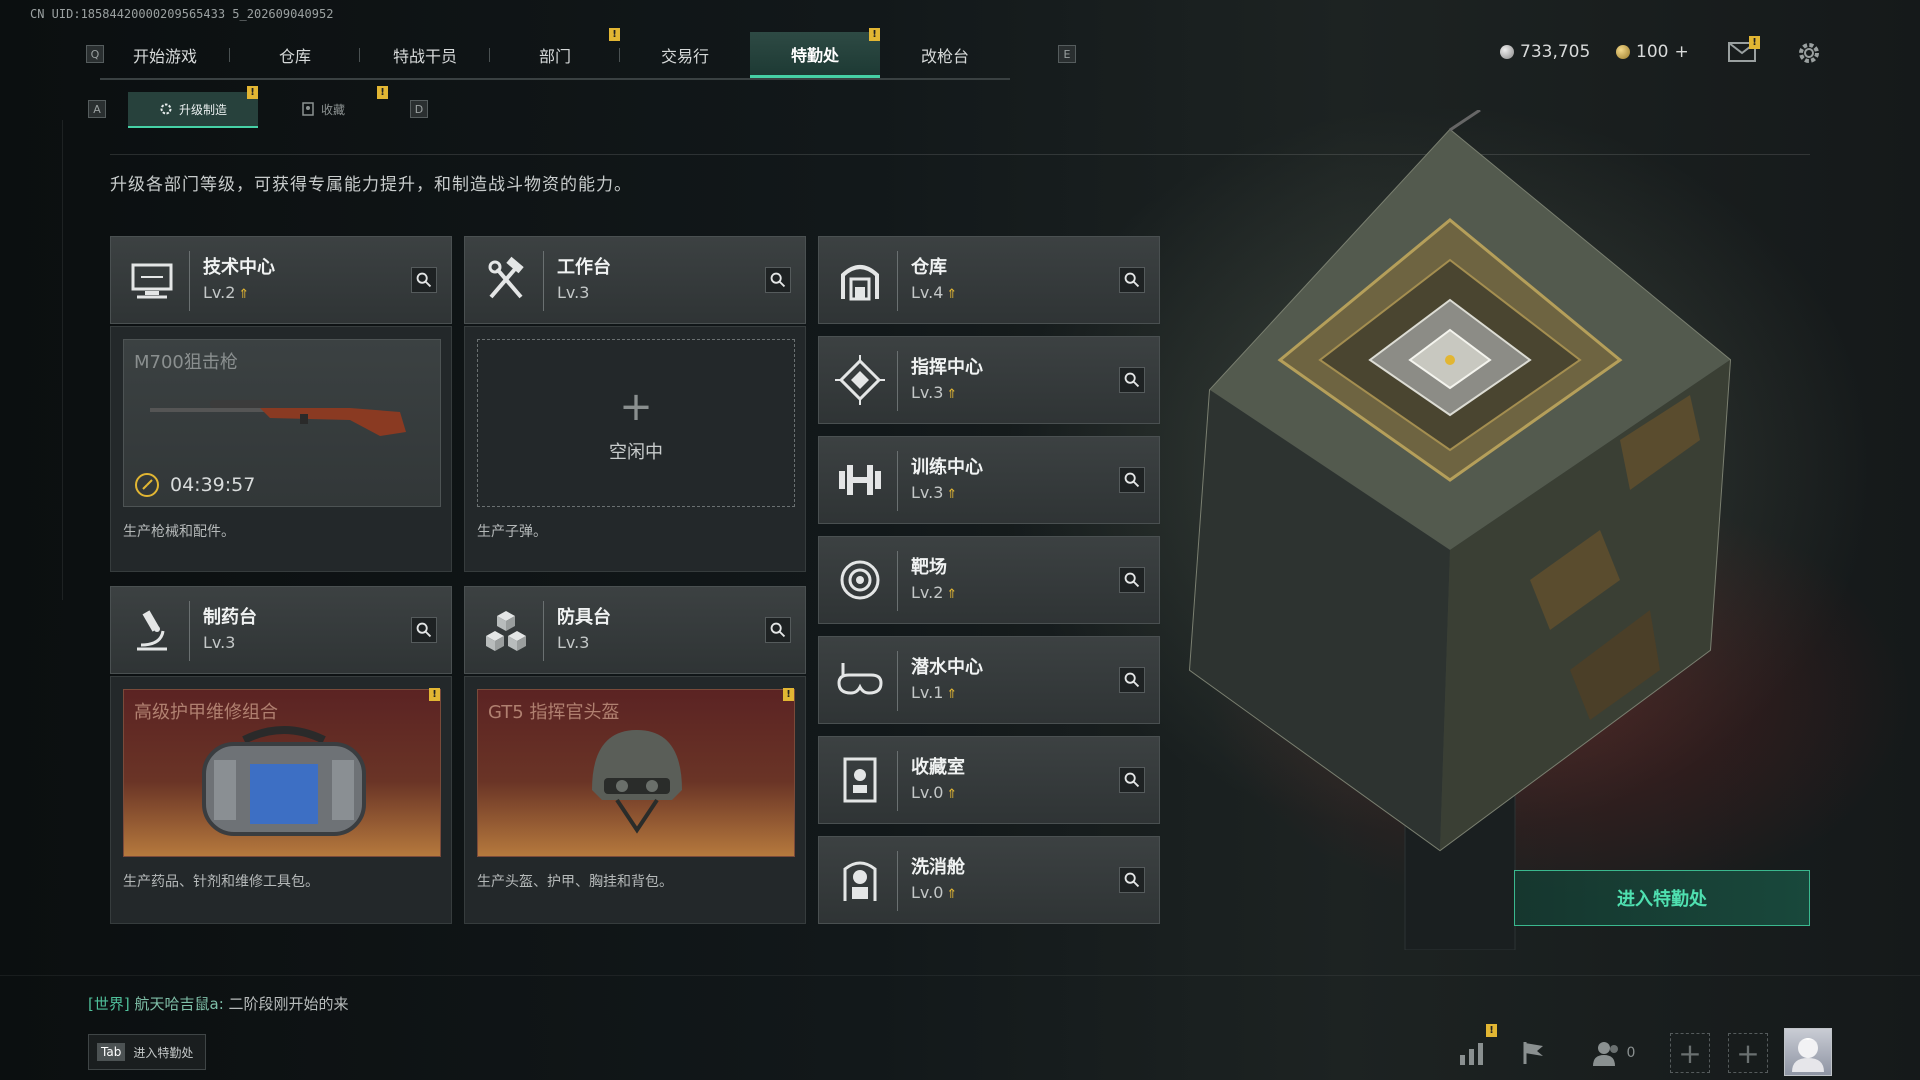  I want to click on dept-name: 仓库, so click(929, 267).